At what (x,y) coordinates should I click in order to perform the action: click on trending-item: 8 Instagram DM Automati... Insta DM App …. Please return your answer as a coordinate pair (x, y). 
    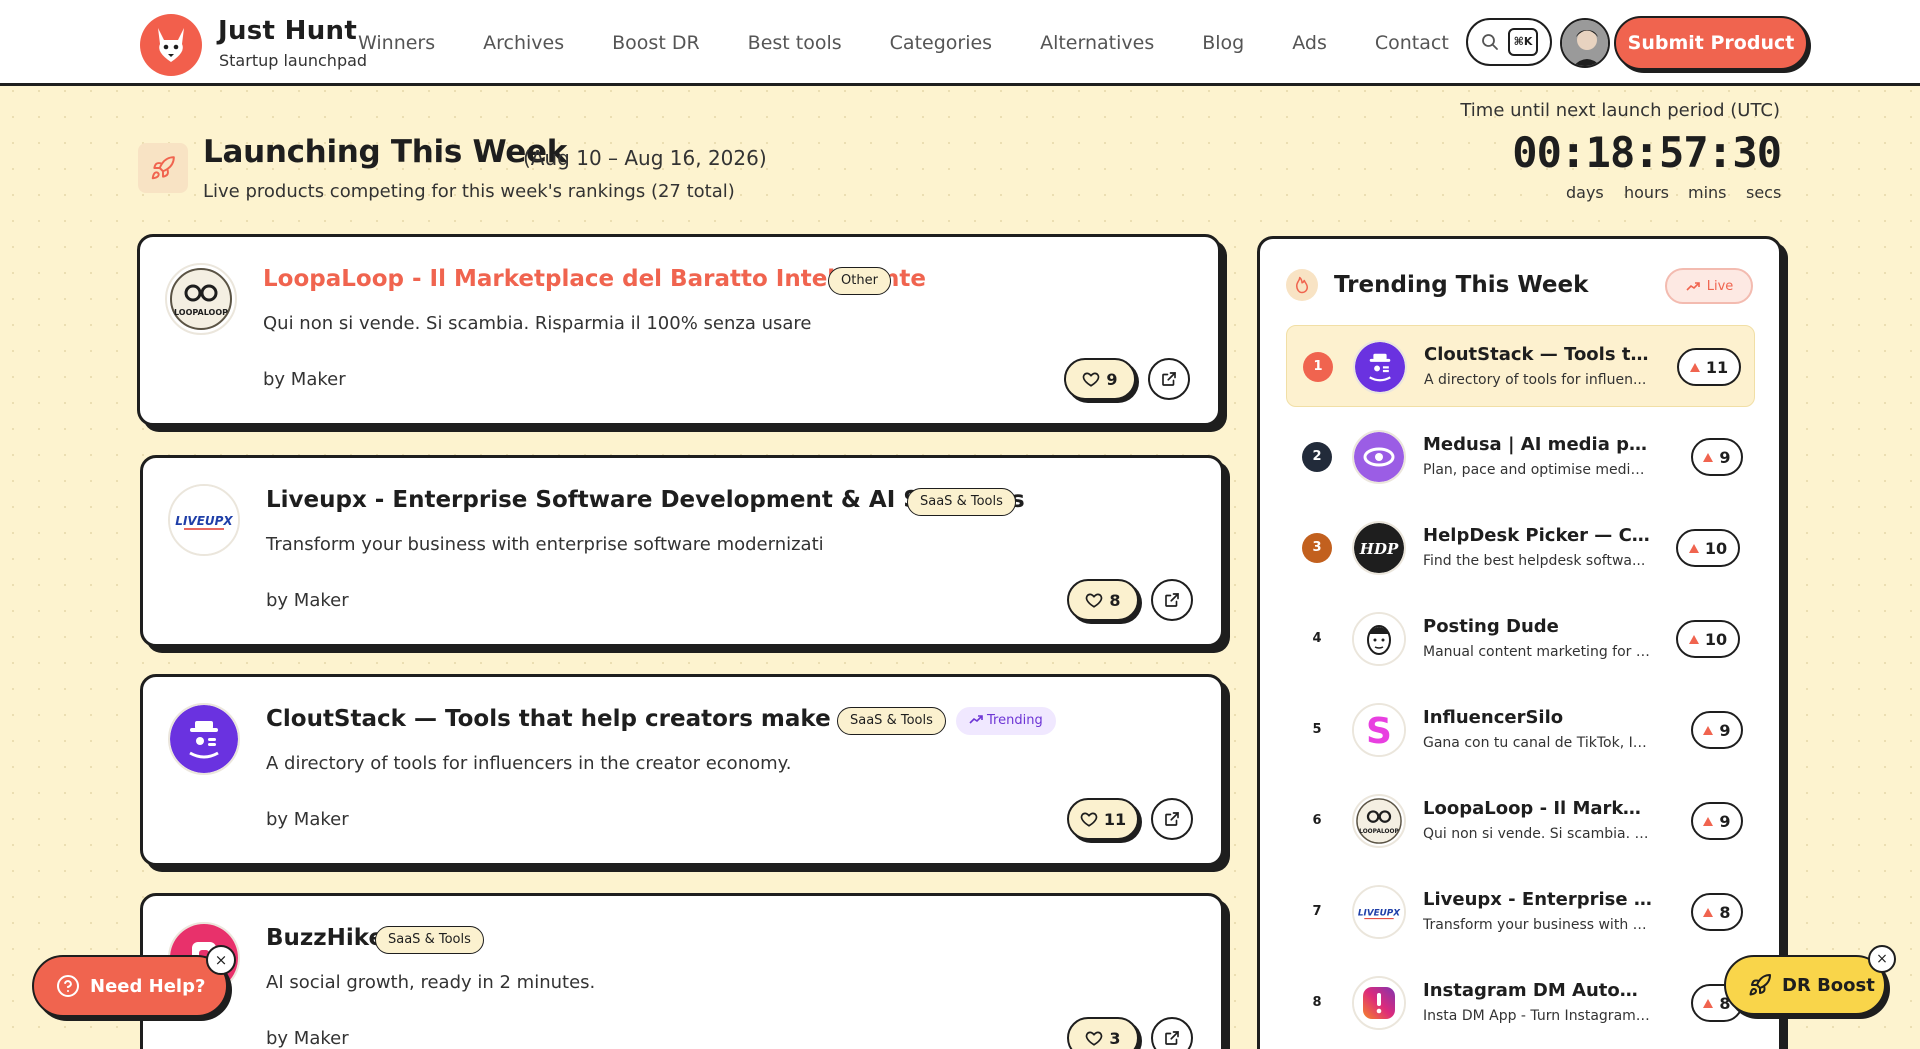
    Looking at the image, I should click on (1520, 1003).